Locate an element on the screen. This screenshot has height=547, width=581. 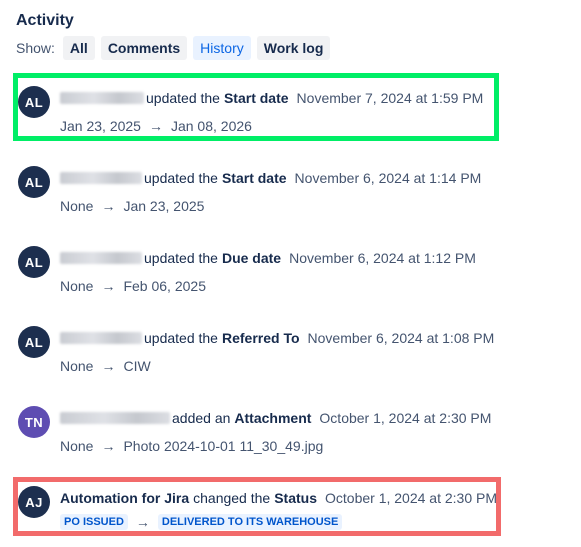
filter-history-button: History is located at coordinates (222, 48).